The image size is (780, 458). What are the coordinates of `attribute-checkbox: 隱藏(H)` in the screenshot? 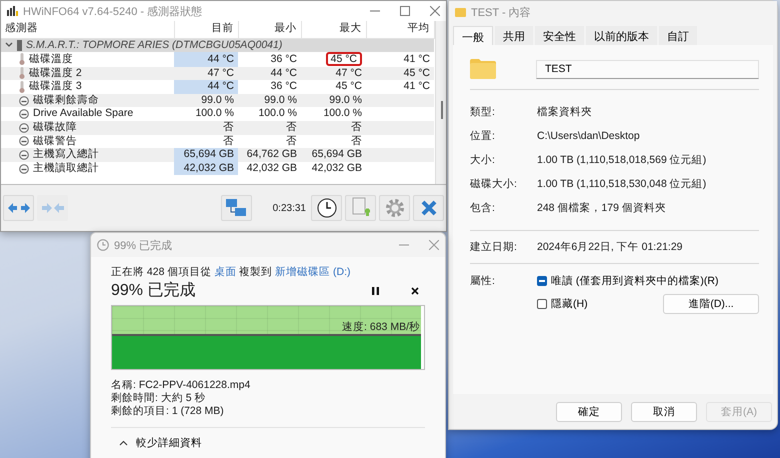 It's located at (562, 304).